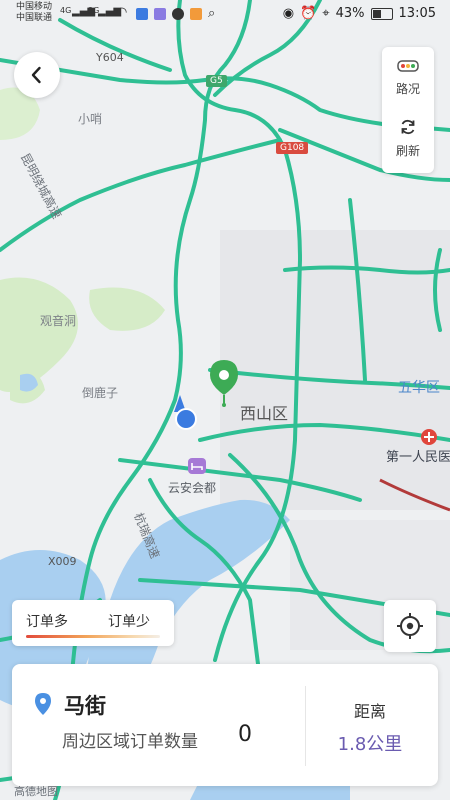 The width and height of the screenshot is (450, 800). Describe the element at coordinates (100, 393) in the screenshot. I see `place-label: 倒鹿子` at that location.